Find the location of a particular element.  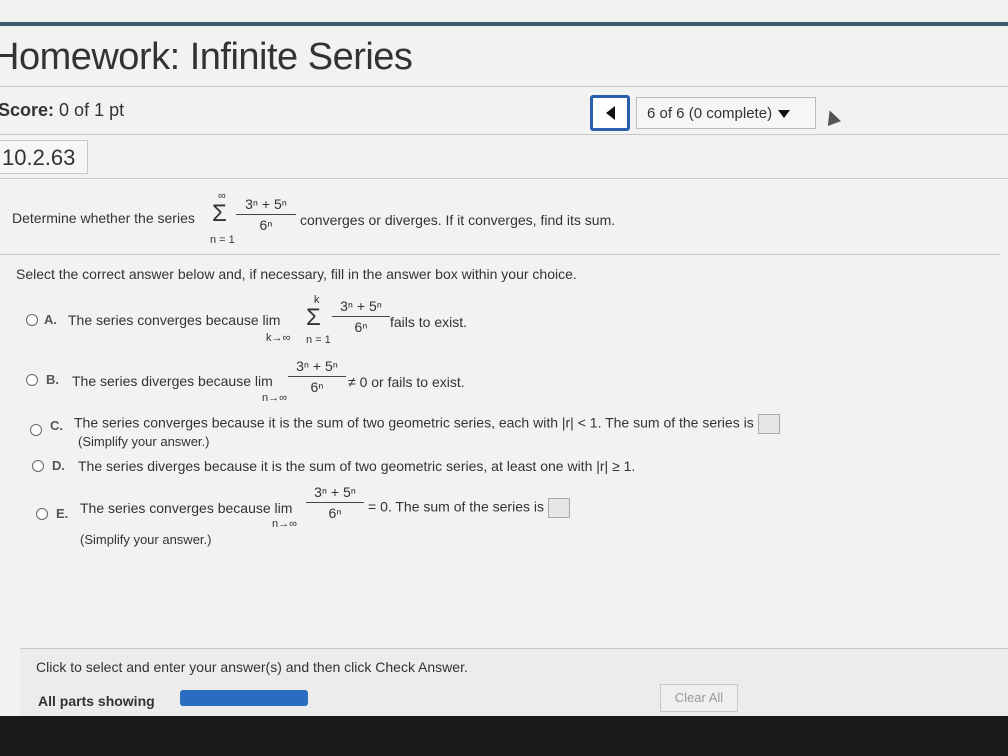

clear-all-button: Clear All is located at coordinates (699, 698).